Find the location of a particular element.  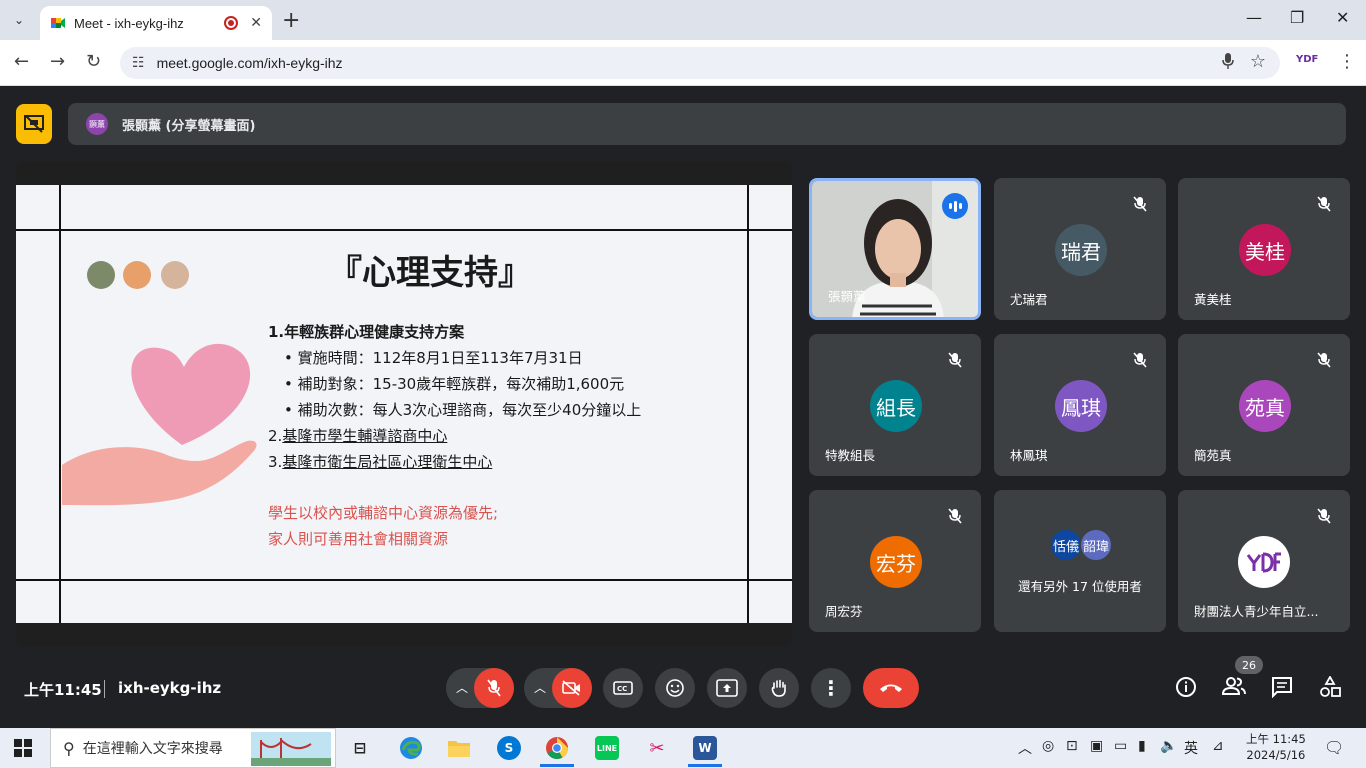

camera-control-group: ︿ is located at coordinates (558, 688).